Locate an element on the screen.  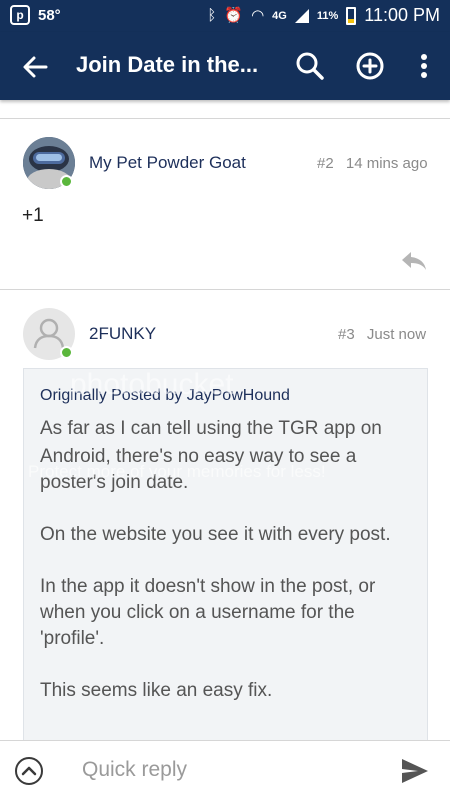
search-icon is located at coordinates (310, 66).